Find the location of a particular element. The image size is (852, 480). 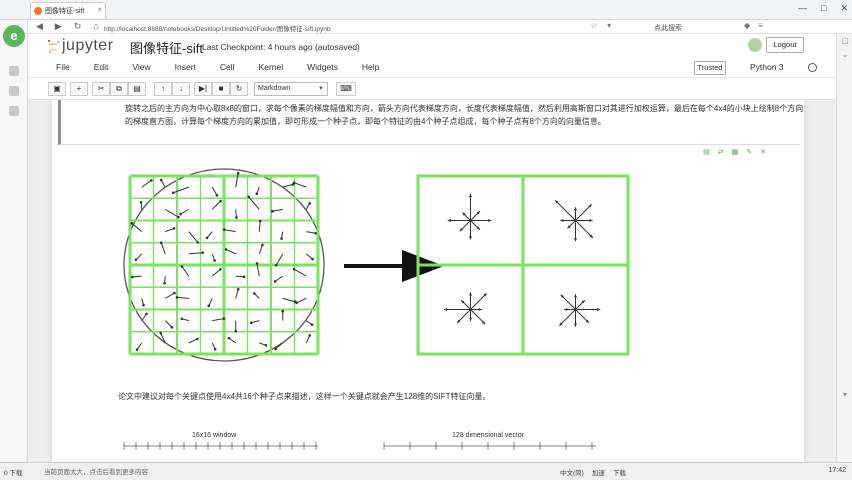

menu-insert: Insert is located at coordinates (185, 67).